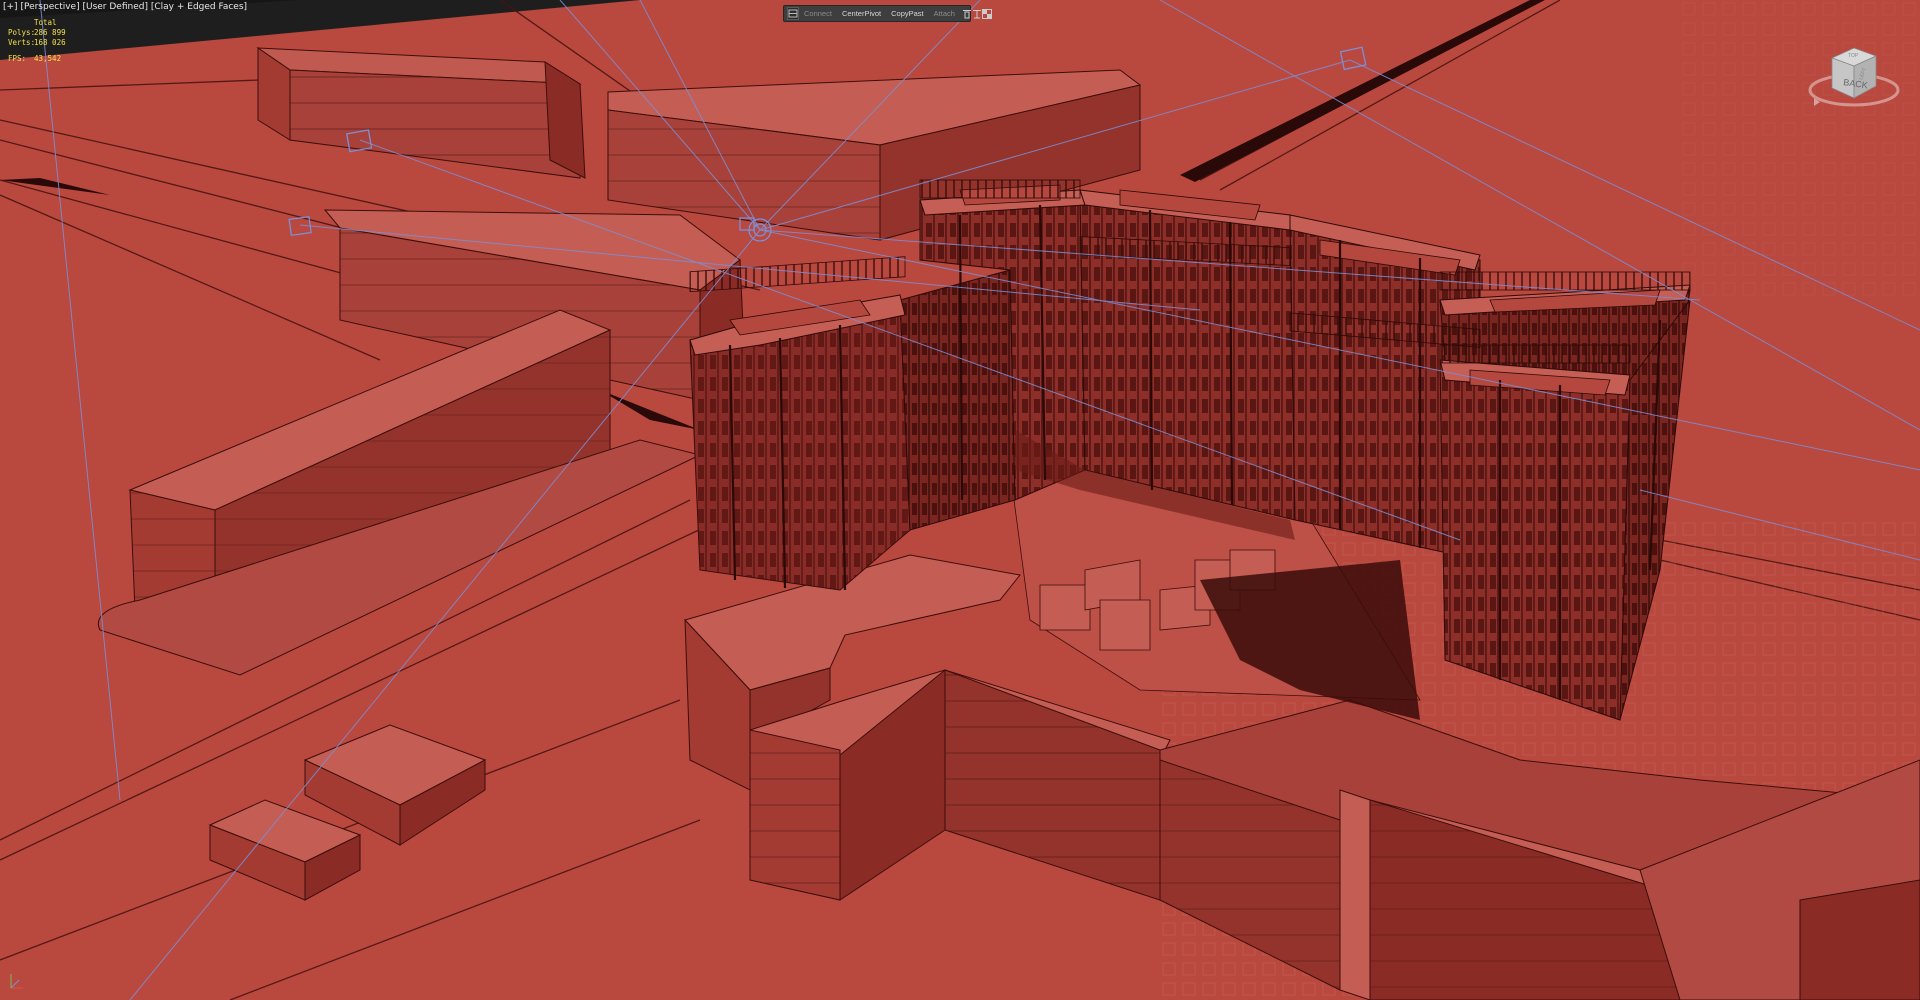 The width and height of the screenshot is (1920, 1000). I want to click on fps-label: FPS:, so click(17, 58).